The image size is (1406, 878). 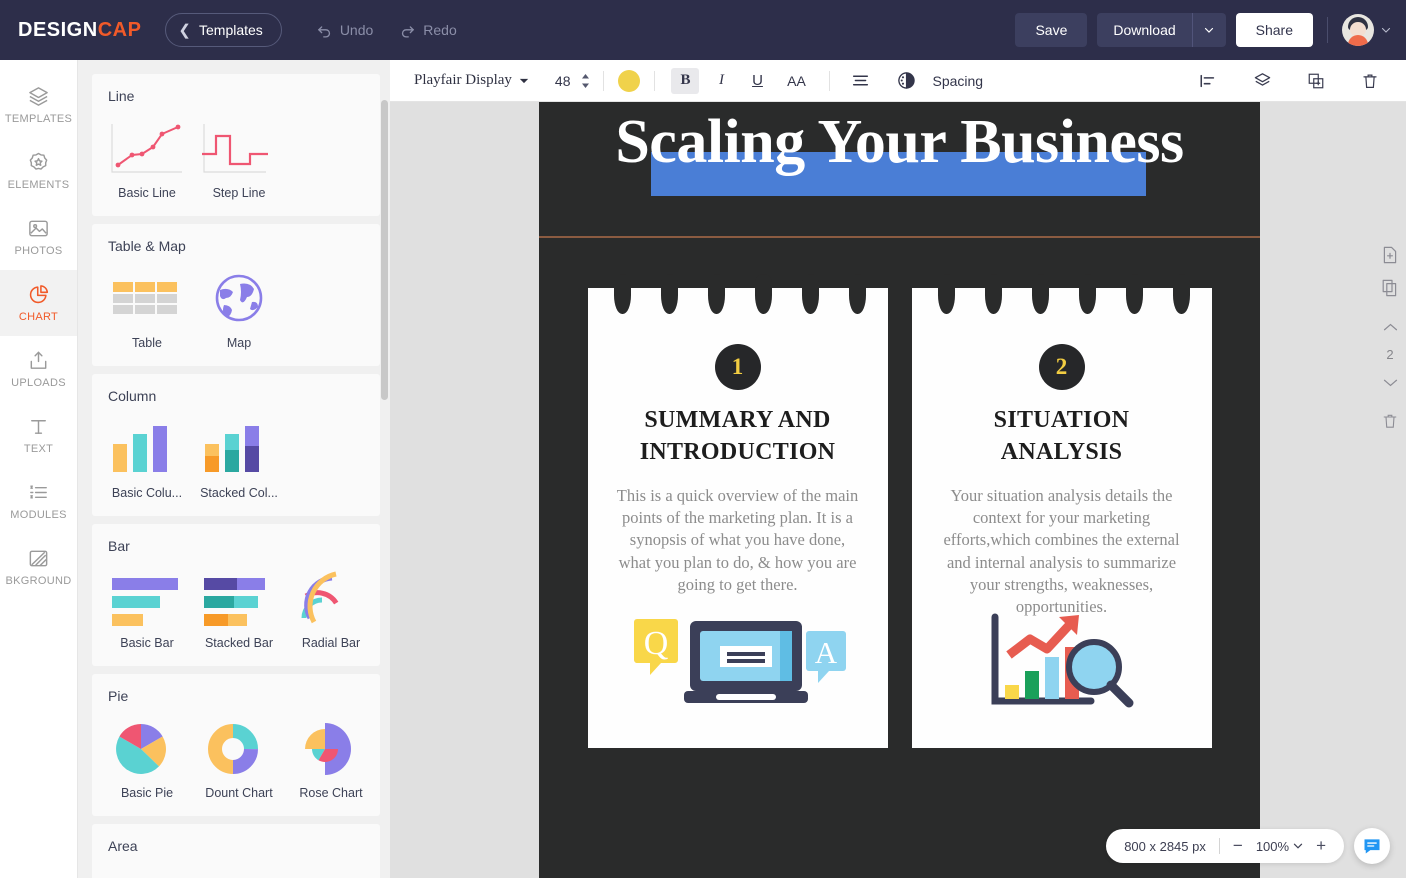 I want to click on chart-group-pie: Pie Basic Pie Dount Chart Rose Chart, so click(x=236, y=745).